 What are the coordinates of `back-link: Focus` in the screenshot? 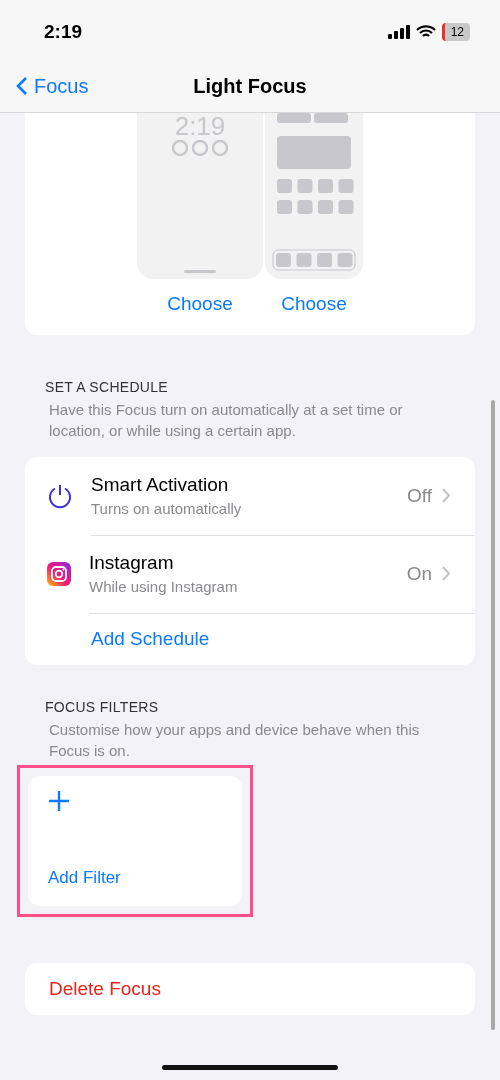 It's located at (52, 86).